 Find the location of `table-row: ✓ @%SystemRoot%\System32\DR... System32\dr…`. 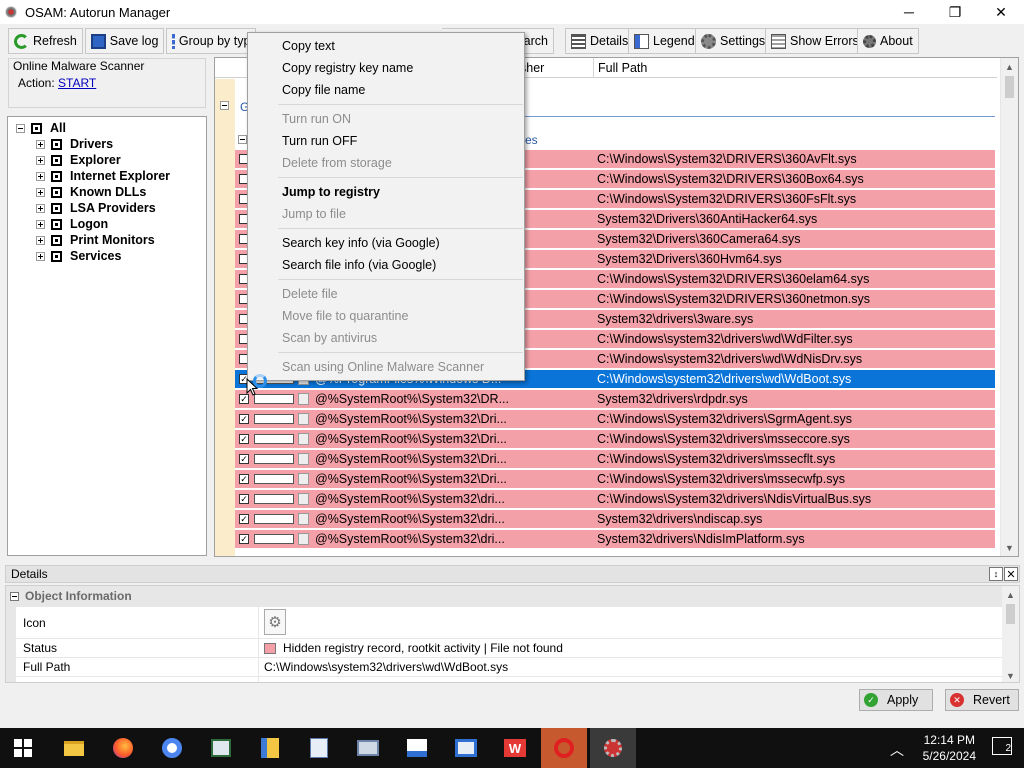

table-row: ✓ @%SystemRoot%\System32\DR... System32\dr… is located at coordinates (615, 399).